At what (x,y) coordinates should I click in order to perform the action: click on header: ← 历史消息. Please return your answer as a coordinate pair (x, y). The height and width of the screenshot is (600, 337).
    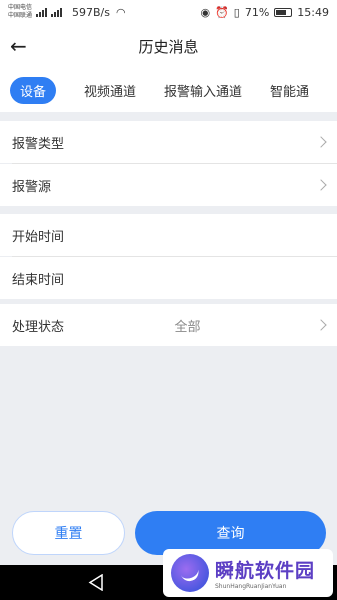
    Looking at the image, I should click on (168, 46).